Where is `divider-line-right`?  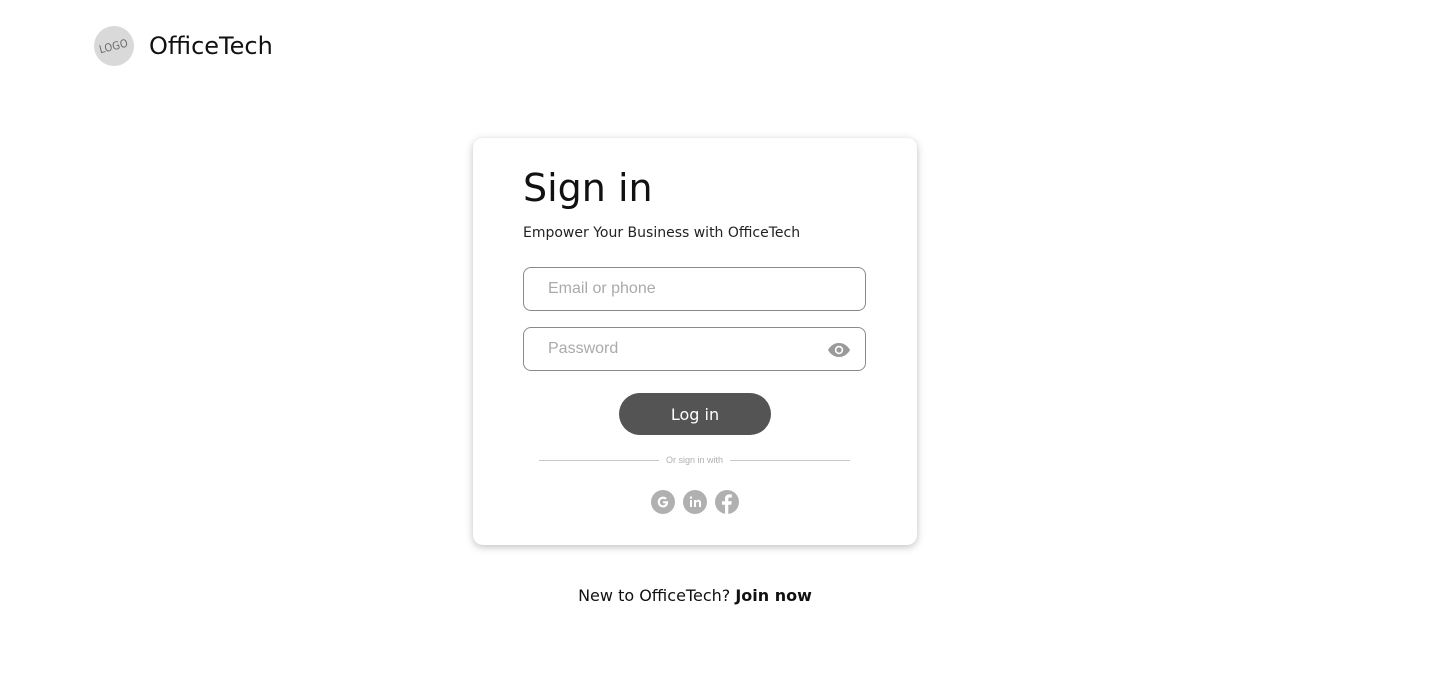 divider-line-right is located at coordinates (790, 460).